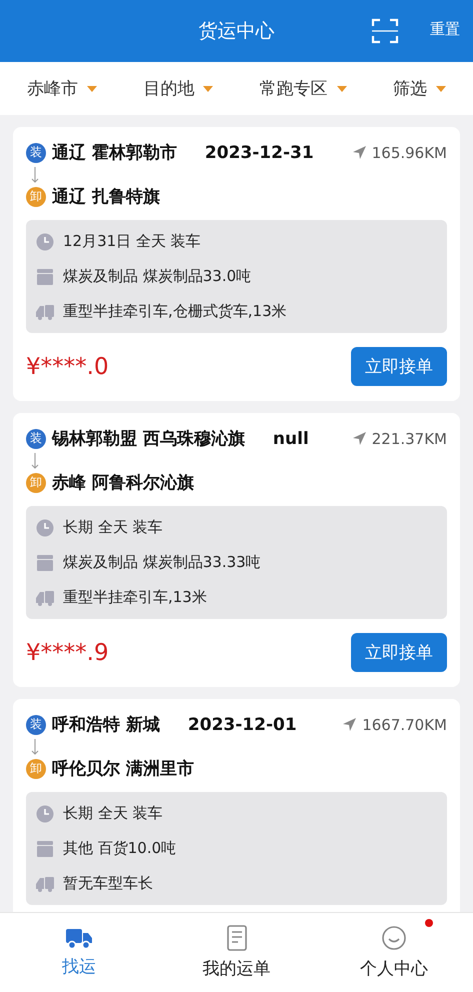 Image resolution: width=473 pixels, height=992 pixels. What do you see at coordinates (404, 725) in the screenshot?
I see `distance-text: 1667.70KM` at bounding box center [404, 725].